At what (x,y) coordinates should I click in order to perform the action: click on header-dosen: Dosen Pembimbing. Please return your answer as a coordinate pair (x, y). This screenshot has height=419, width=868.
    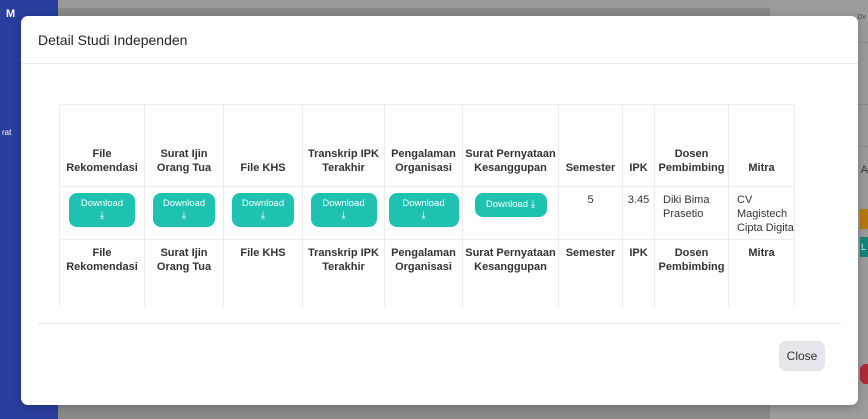
    Looking at the image, I should click on (691, 145).